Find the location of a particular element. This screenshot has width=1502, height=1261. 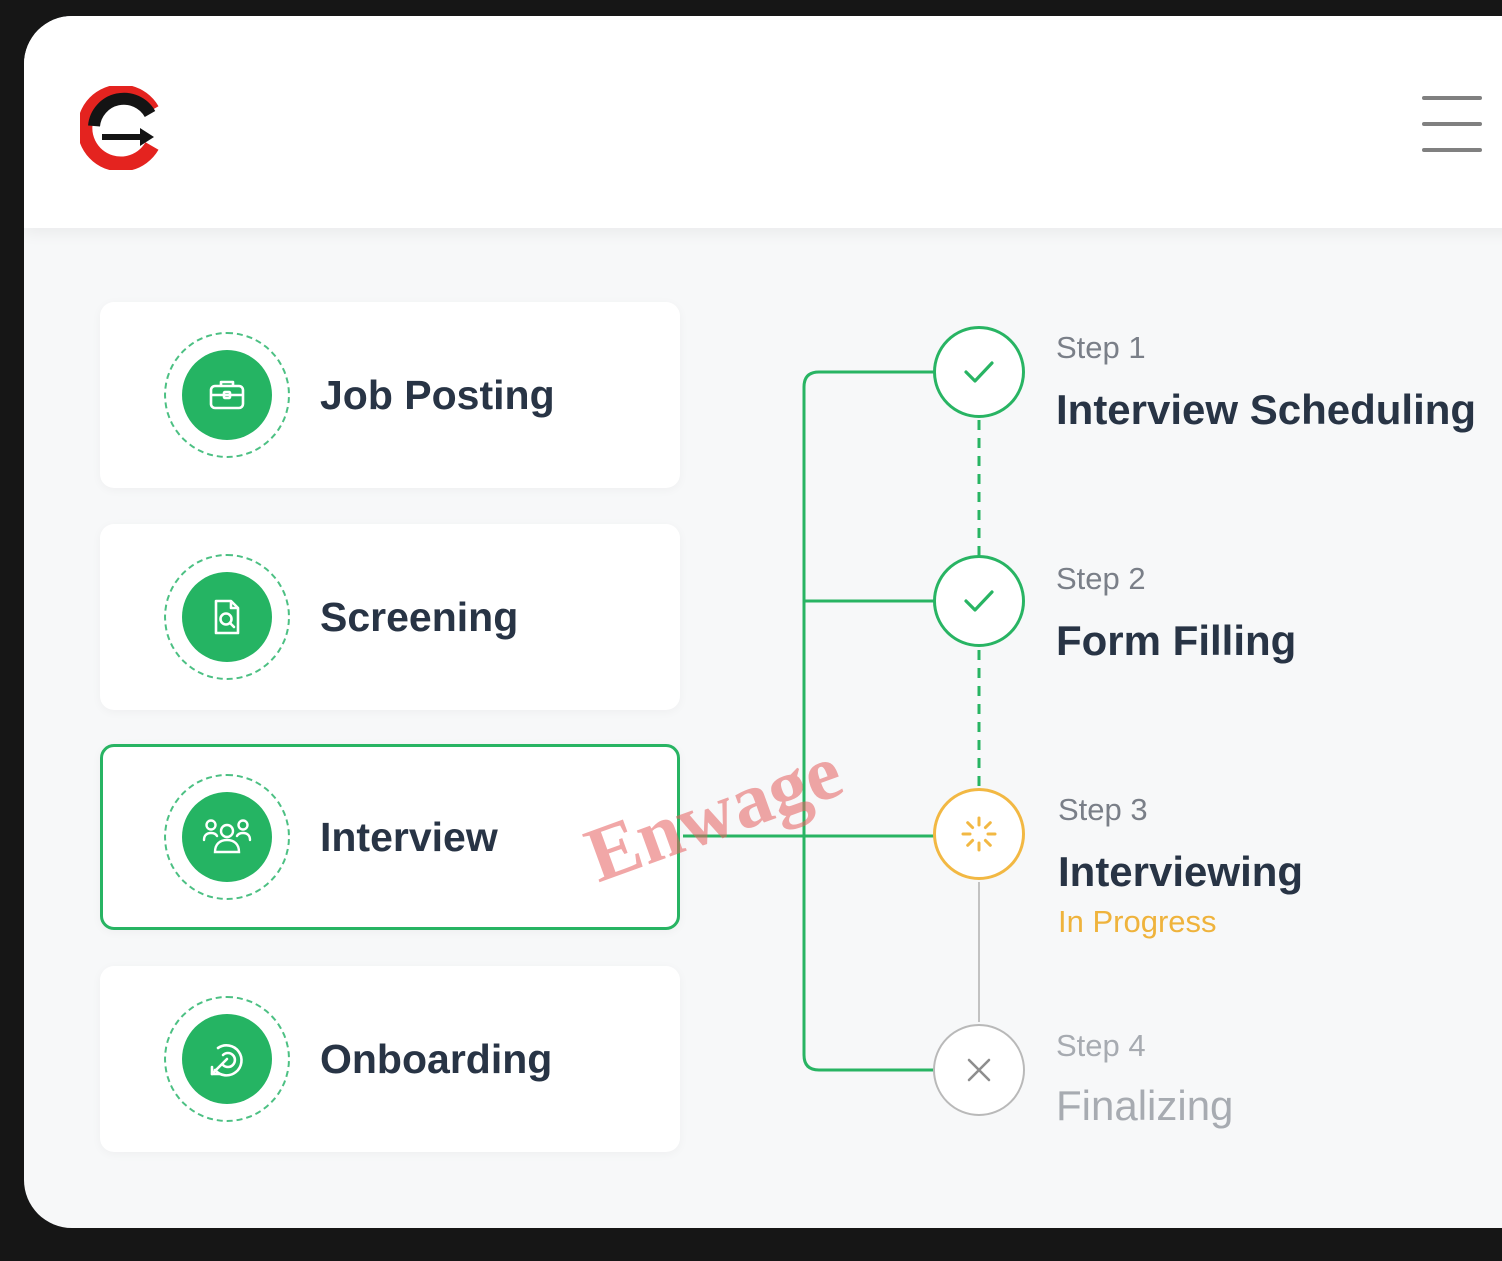

step-3-number: Step 3 is located at coordinates (1103, 809).